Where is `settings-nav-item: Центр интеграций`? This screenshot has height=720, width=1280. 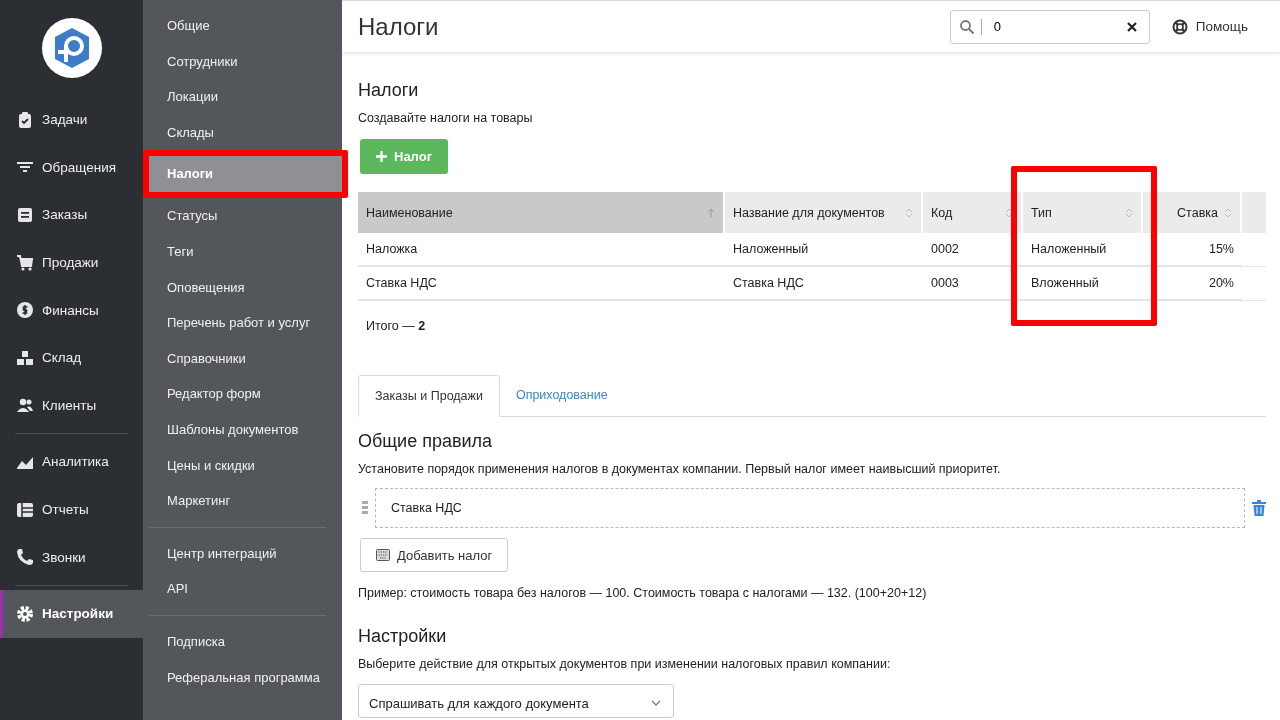
settings-nav-item: Центр интеграций is located at coordinates (242, 553).